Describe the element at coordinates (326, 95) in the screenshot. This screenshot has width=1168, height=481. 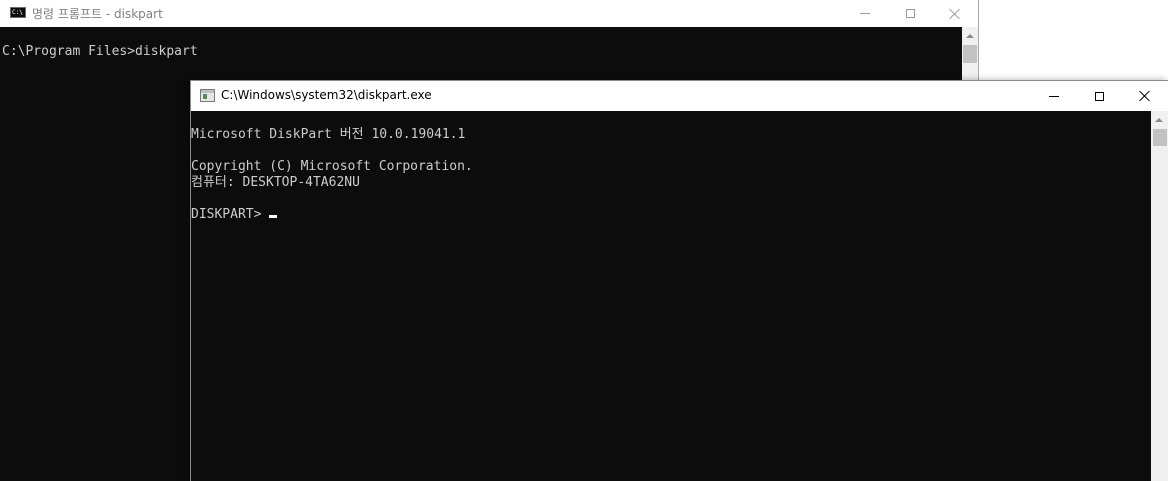
I see `diskpart-title: C:\Windows\system32\diskpart.exe` at that location.